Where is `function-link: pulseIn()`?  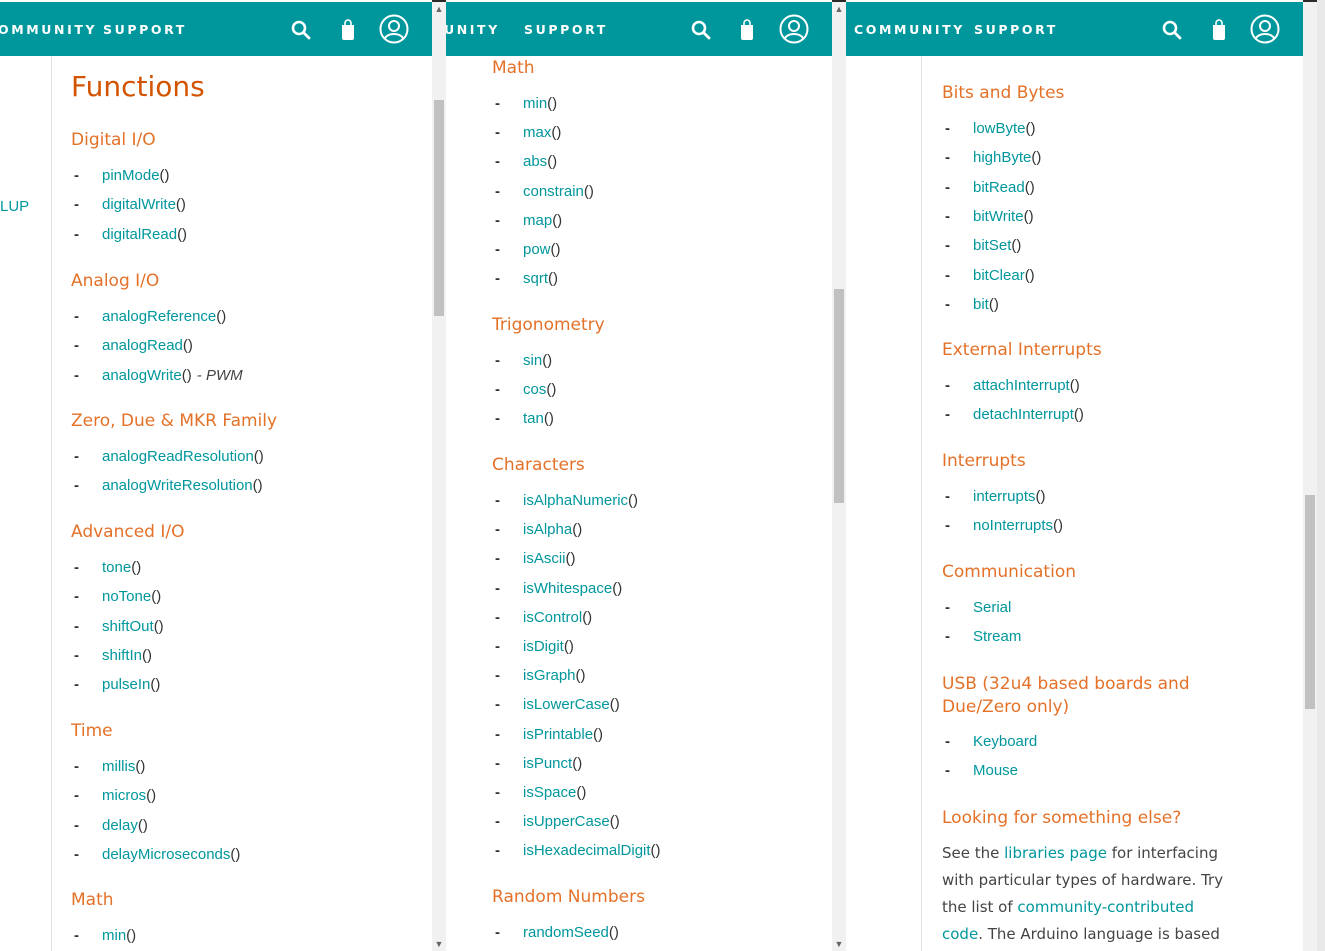
function-link: pulseIn() is located at coordinates (131, 685).